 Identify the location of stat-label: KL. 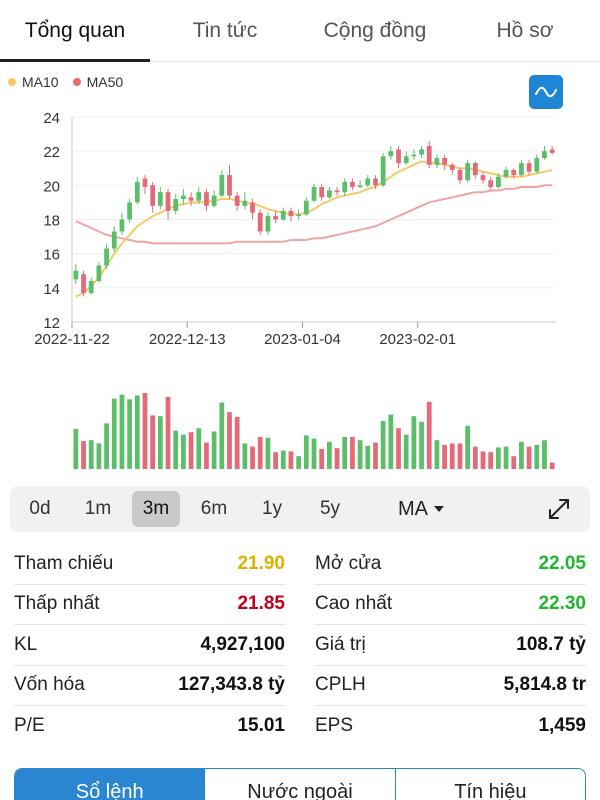
(26, 644).